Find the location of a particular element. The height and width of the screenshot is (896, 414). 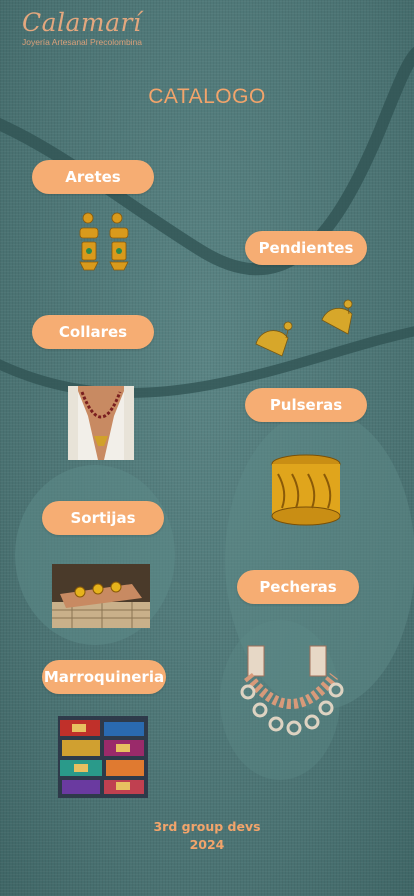

footer-team: 3rd group devs is located at coordinates (207, 826).